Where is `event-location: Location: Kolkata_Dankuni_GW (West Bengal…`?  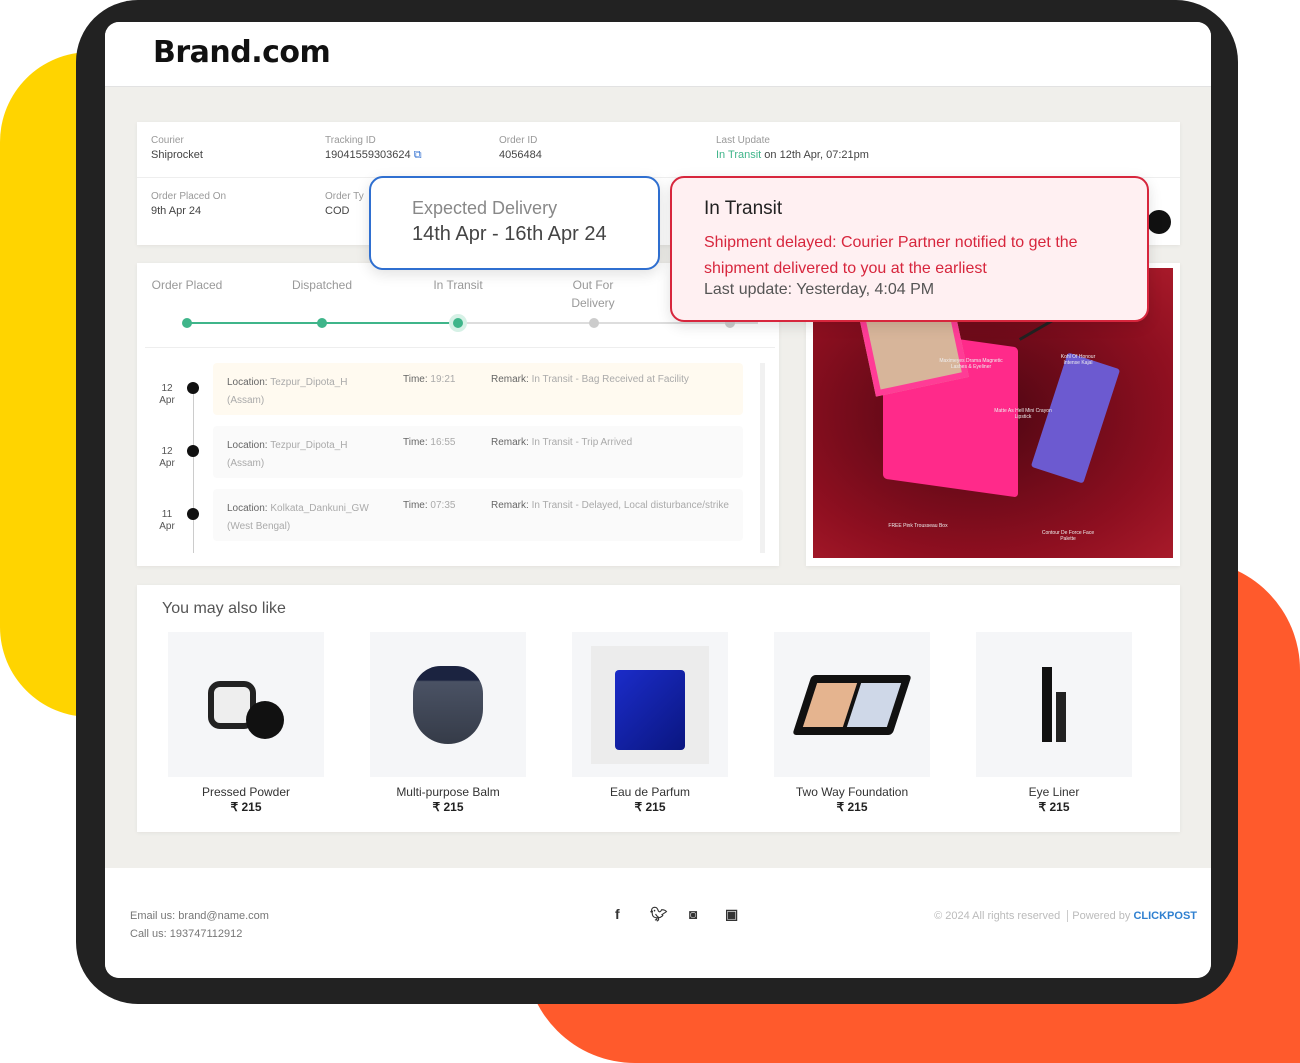 event-location: Location: Kolkata_Dankuni_GW (West Bengal… is located at coordinates (298, 517).